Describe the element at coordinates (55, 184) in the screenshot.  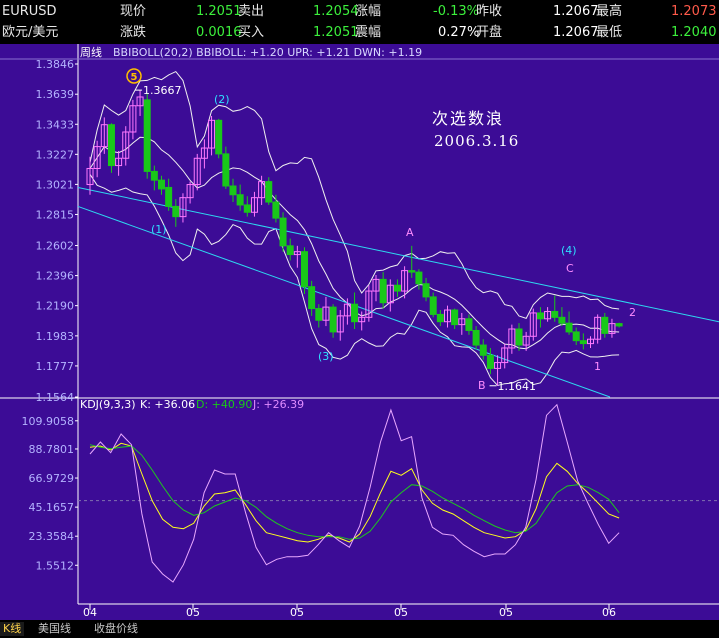
I see `price-tick-label: 1.3021` at that location.